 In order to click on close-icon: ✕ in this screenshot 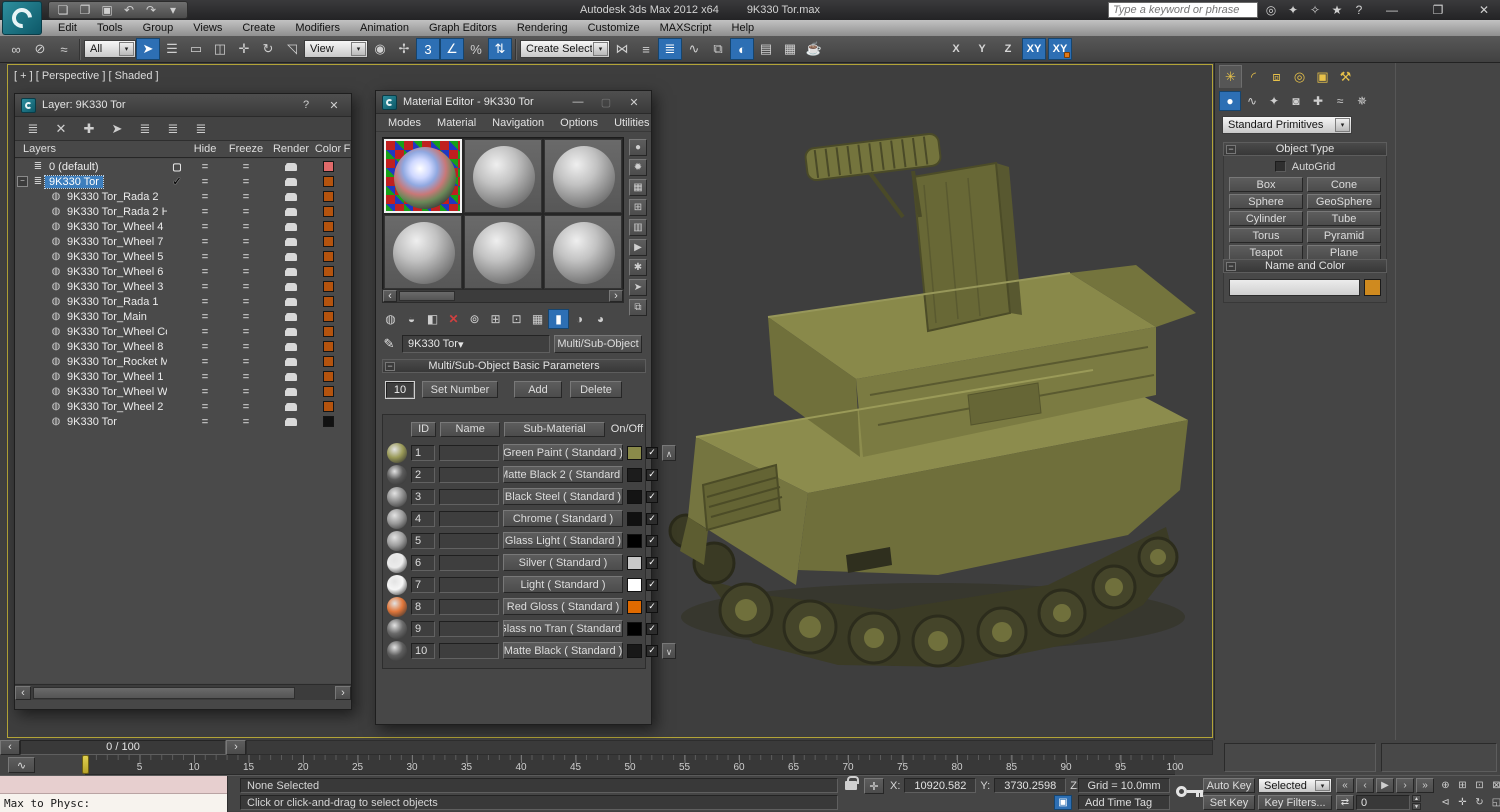, I will do `click(634, 102)`.